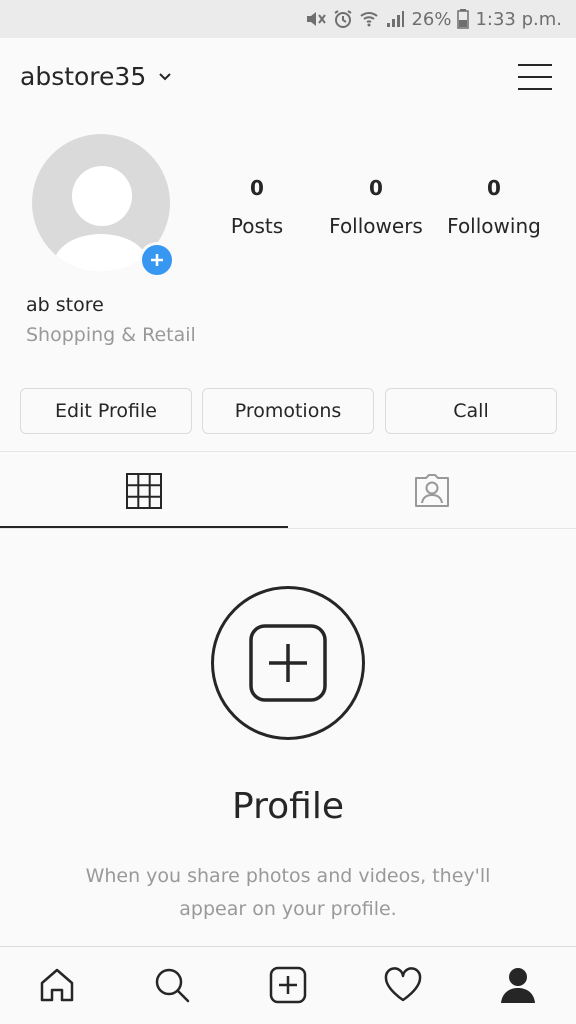  I want to click on followers-label: Followers, so click(376, 226).